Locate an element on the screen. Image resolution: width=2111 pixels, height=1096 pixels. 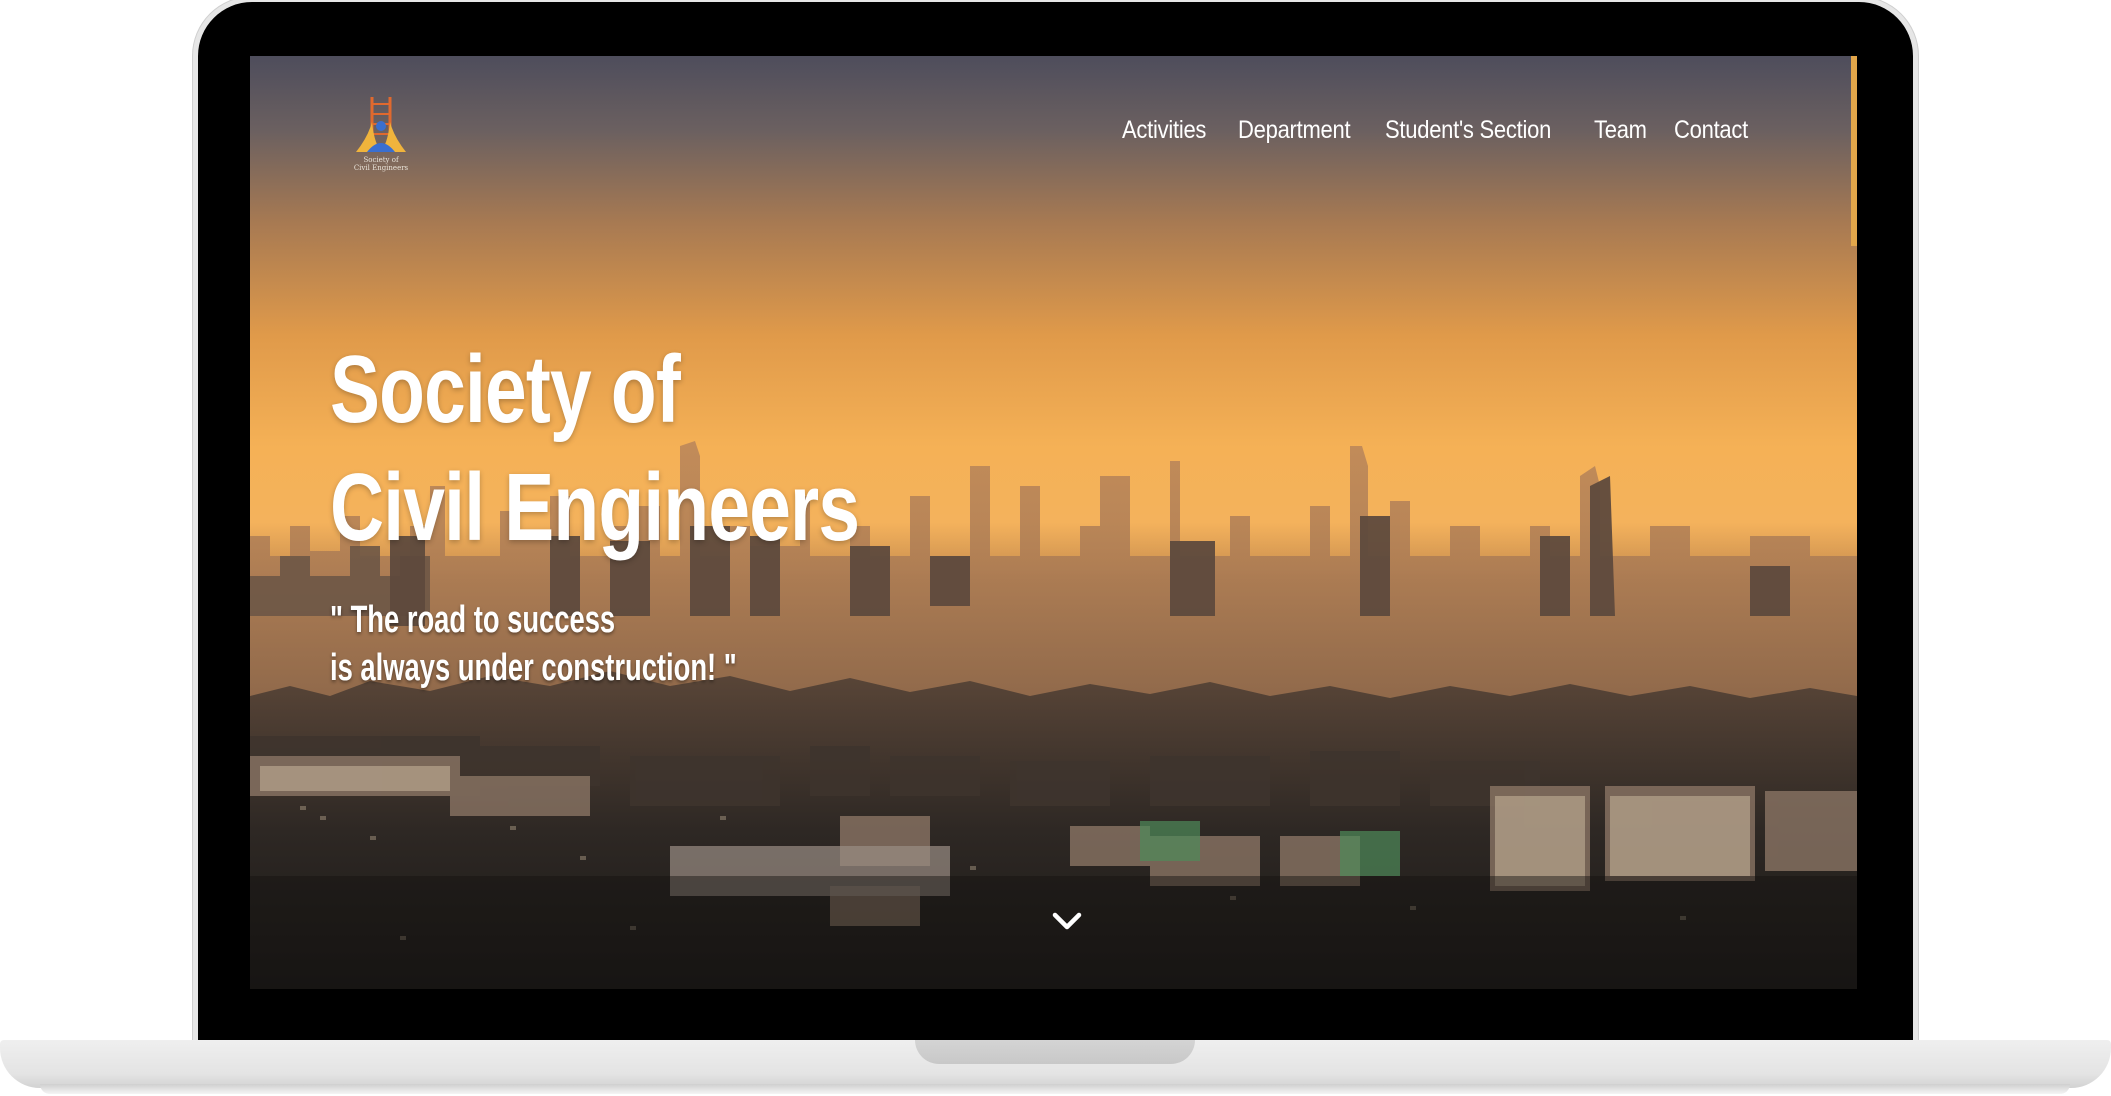
hero-quote-line1: " The road to success is located at coordinates (473, 620).